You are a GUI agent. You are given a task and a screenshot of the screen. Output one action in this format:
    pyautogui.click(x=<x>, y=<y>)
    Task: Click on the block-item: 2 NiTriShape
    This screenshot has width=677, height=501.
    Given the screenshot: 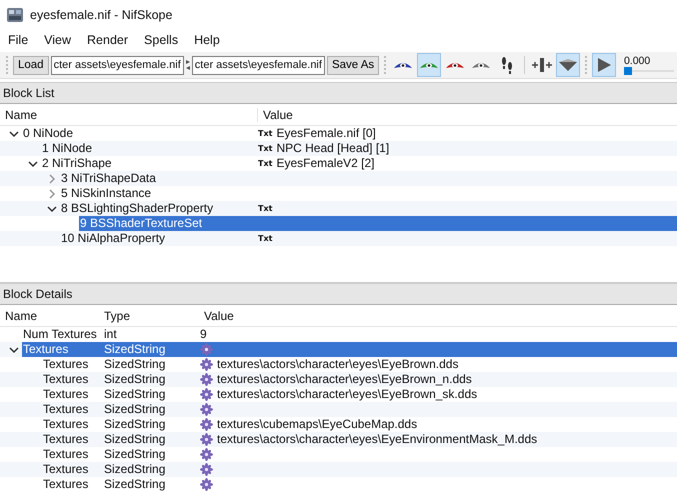 What is the action you would take?
    pyautogui.click(x=149, y=163)
    